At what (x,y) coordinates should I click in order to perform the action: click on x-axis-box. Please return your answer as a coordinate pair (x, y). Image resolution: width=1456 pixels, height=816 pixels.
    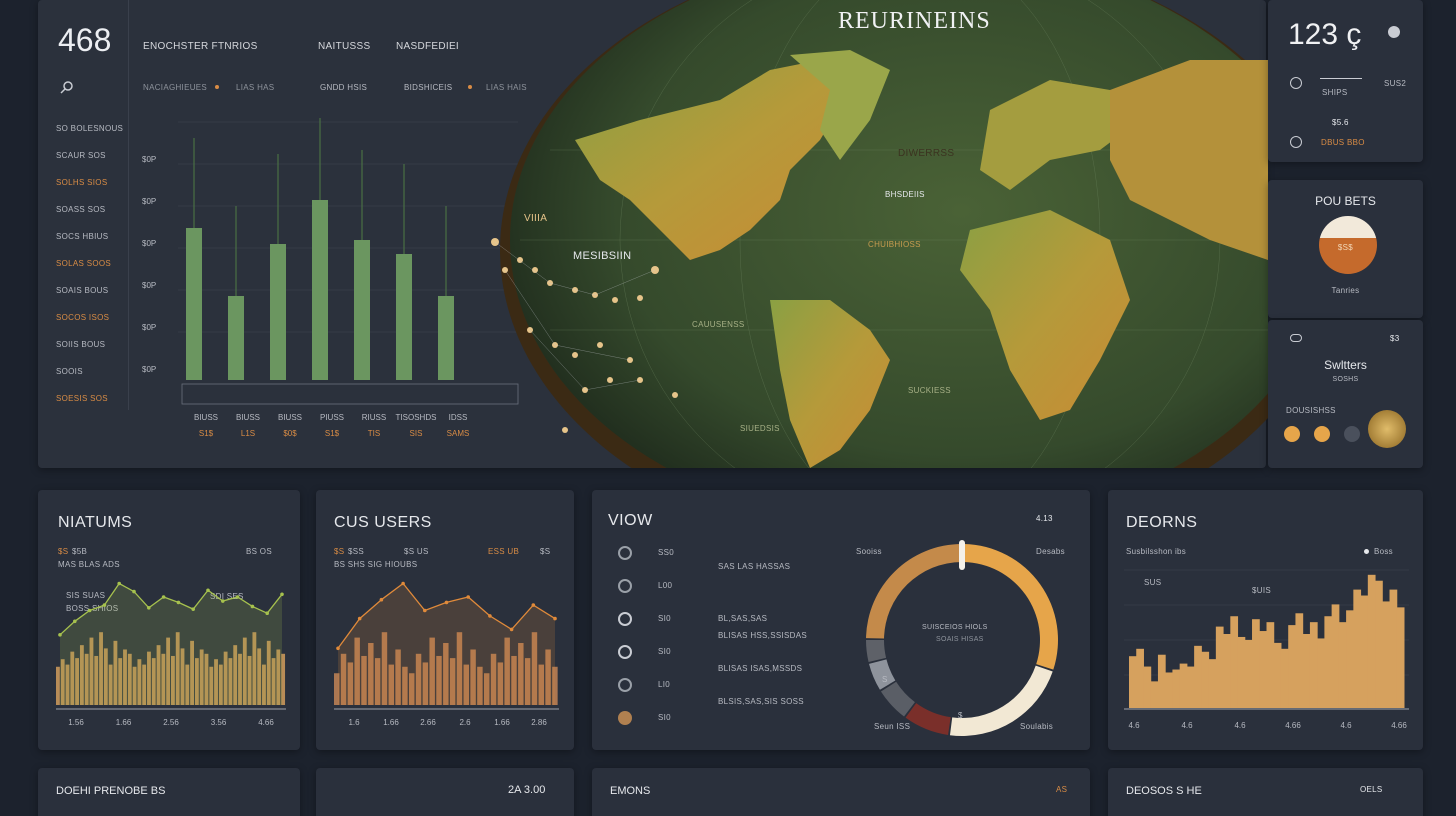
    Looking at the image, I should click on (350, 394).